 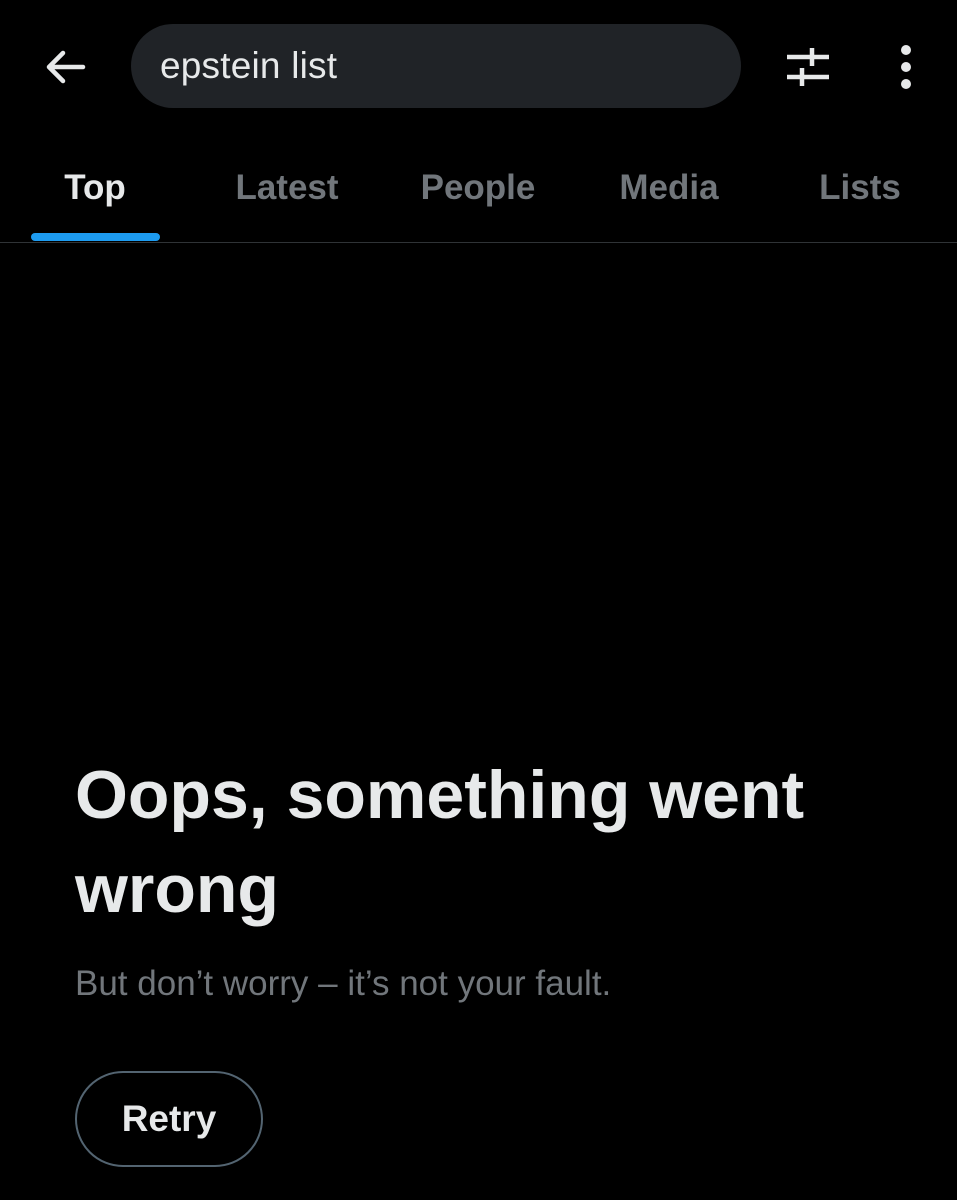 I want to click on more-options-button, so click(x=906, y=67).